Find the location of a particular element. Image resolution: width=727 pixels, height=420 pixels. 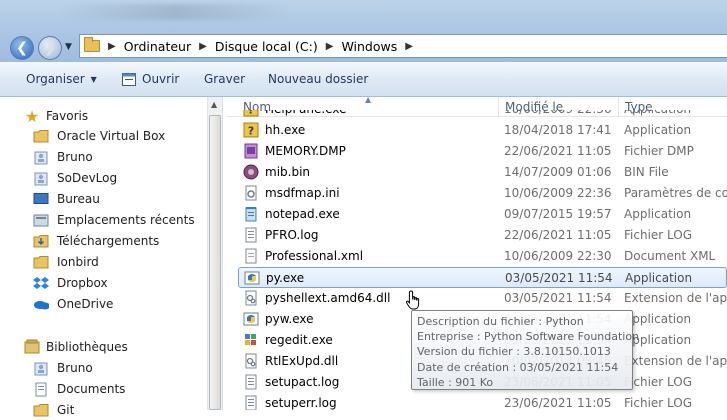

sidebar-item-favorite: Ionbird is located at coordinates (66, 262).